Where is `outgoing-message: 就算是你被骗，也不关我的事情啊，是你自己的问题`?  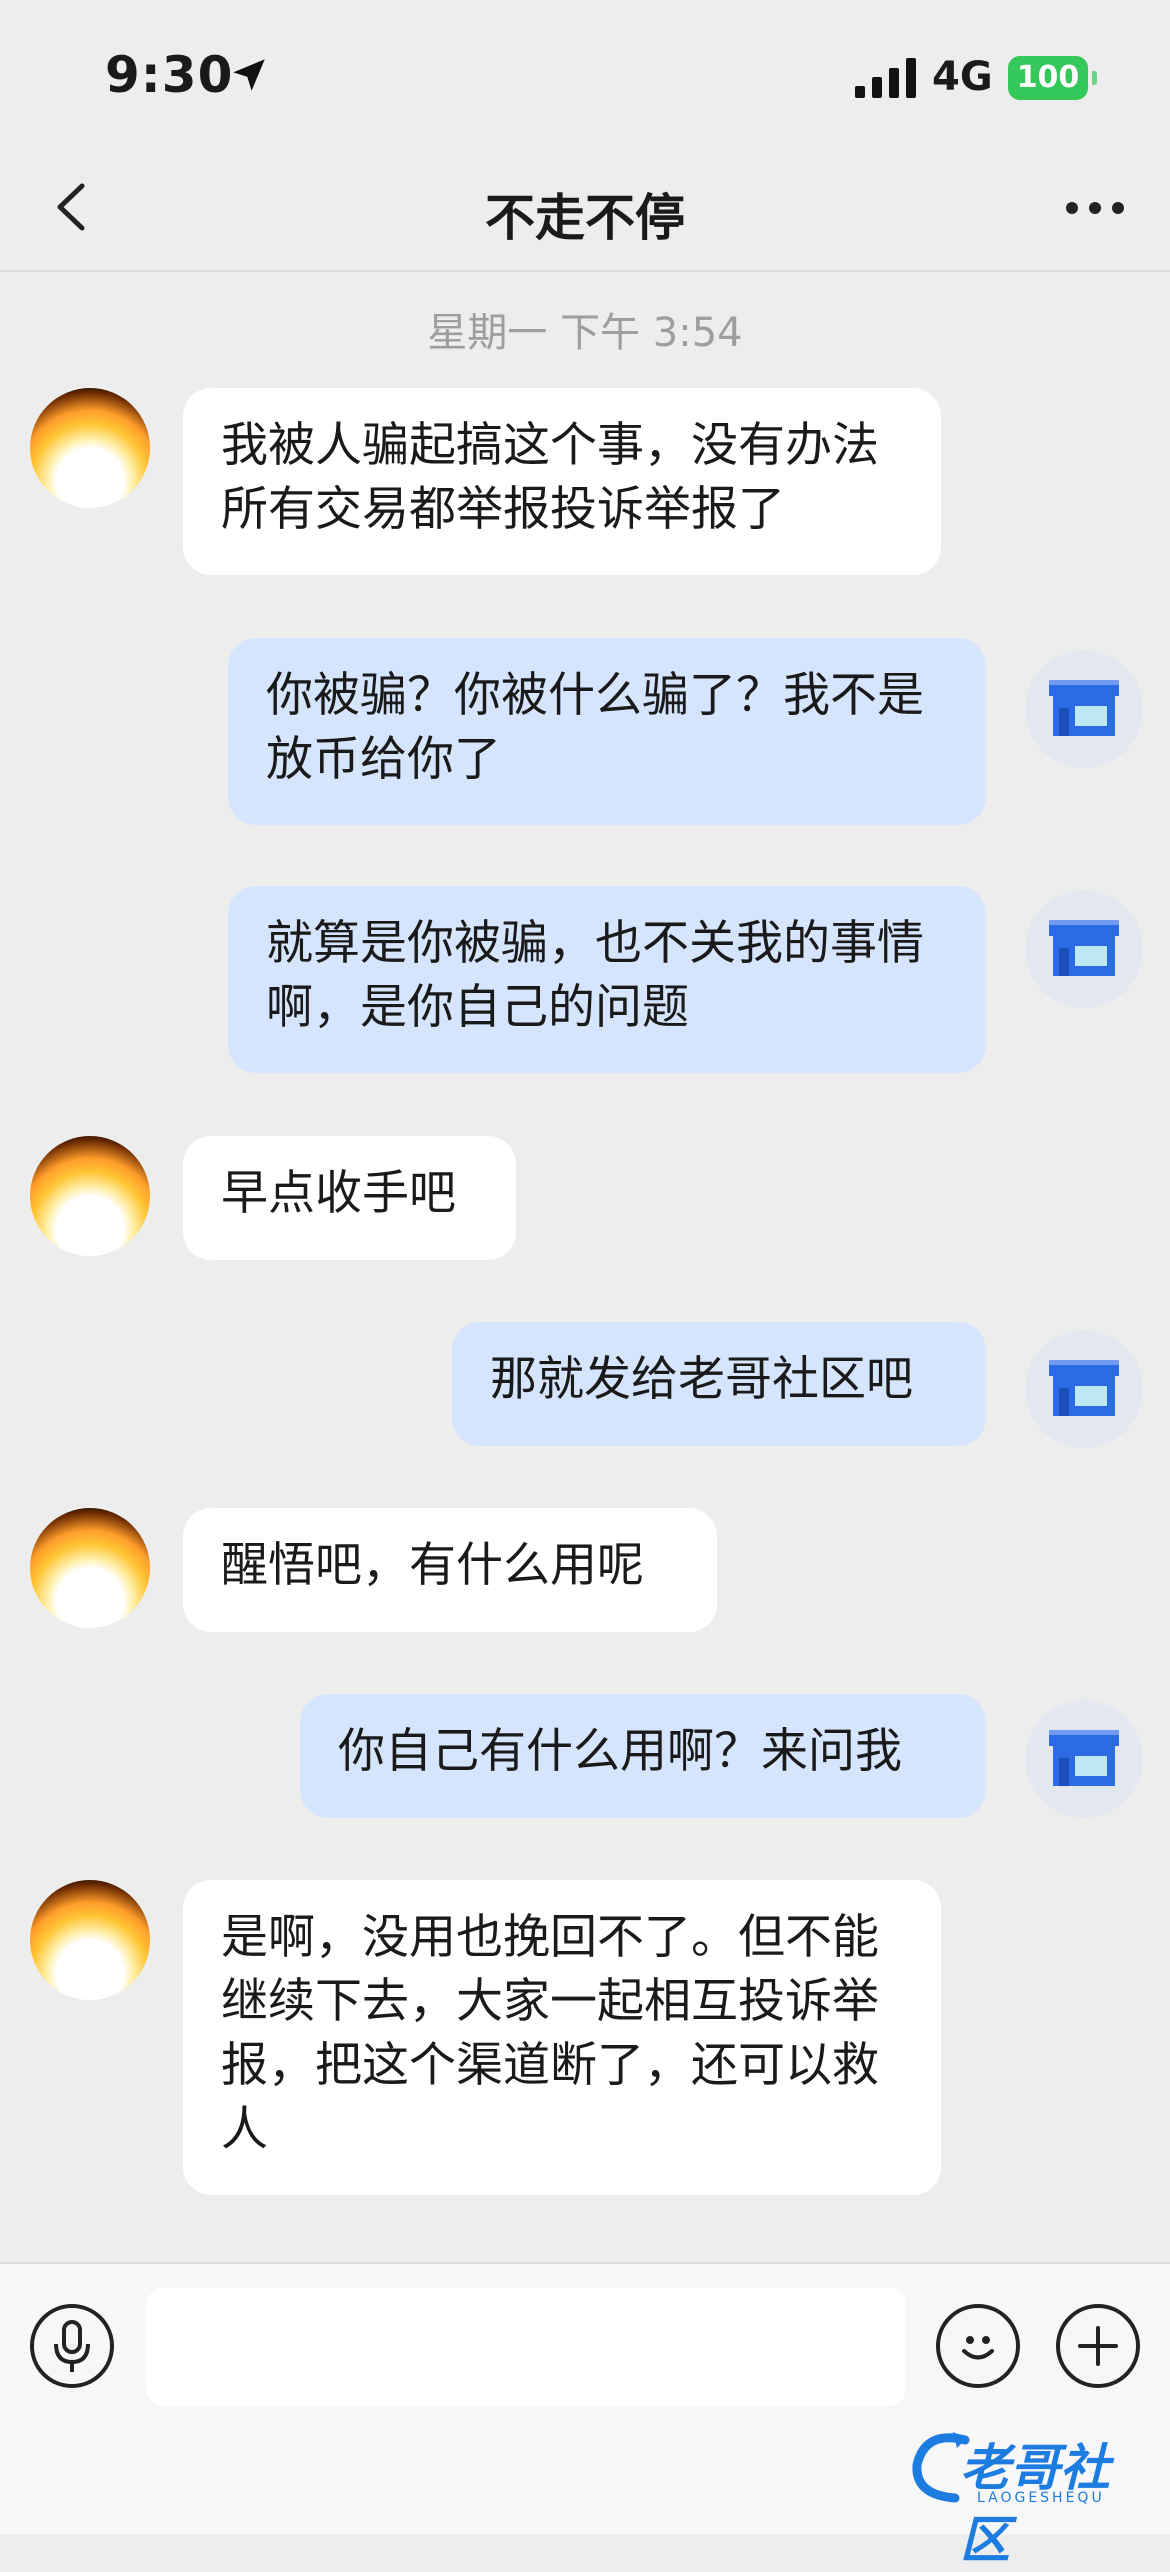
outgoing-message: 就算是你被骗，也不关我的事情啊，是你自己的问题 is located at coordinates (607, 979).